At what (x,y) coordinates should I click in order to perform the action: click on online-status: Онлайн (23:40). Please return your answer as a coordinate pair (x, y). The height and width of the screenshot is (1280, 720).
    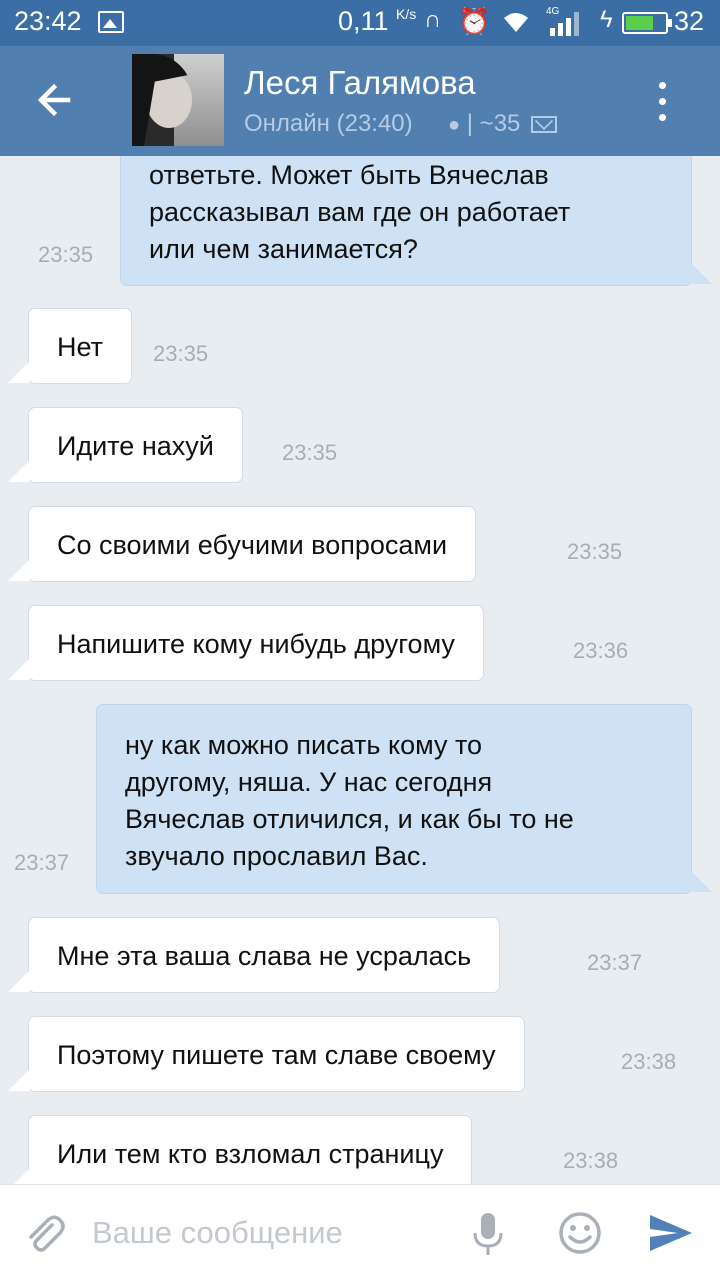
    Looking at the image, I should click on (328, 123).